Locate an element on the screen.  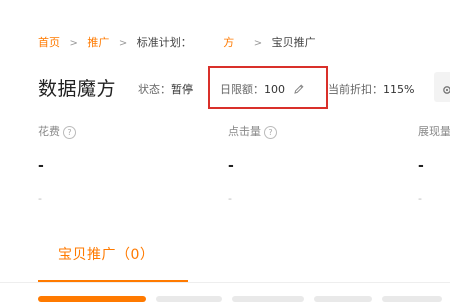
page-title: 数据魔方 is located at coordinates (77, 89).